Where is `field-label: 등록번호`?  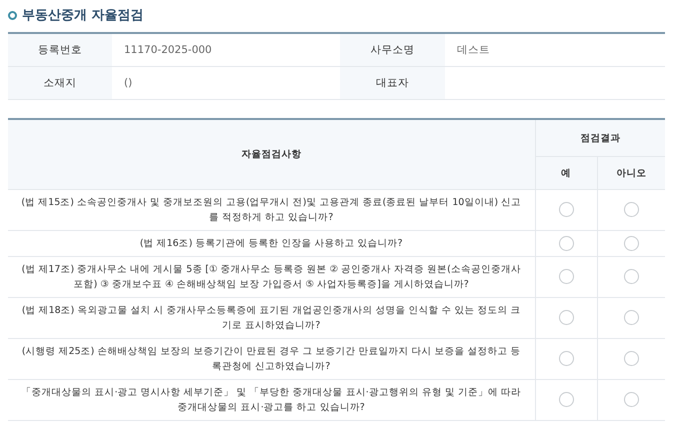
field-label: 등록번호 is located at coordinates (60, 50).